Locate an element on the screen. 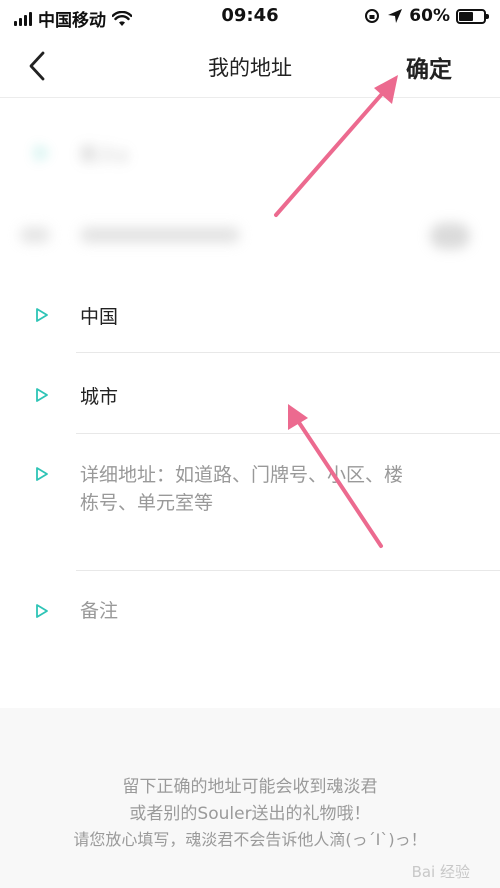 The height and width of the screenshot is (888, 500). status-right: 60% is located at coordinates (426, 16).